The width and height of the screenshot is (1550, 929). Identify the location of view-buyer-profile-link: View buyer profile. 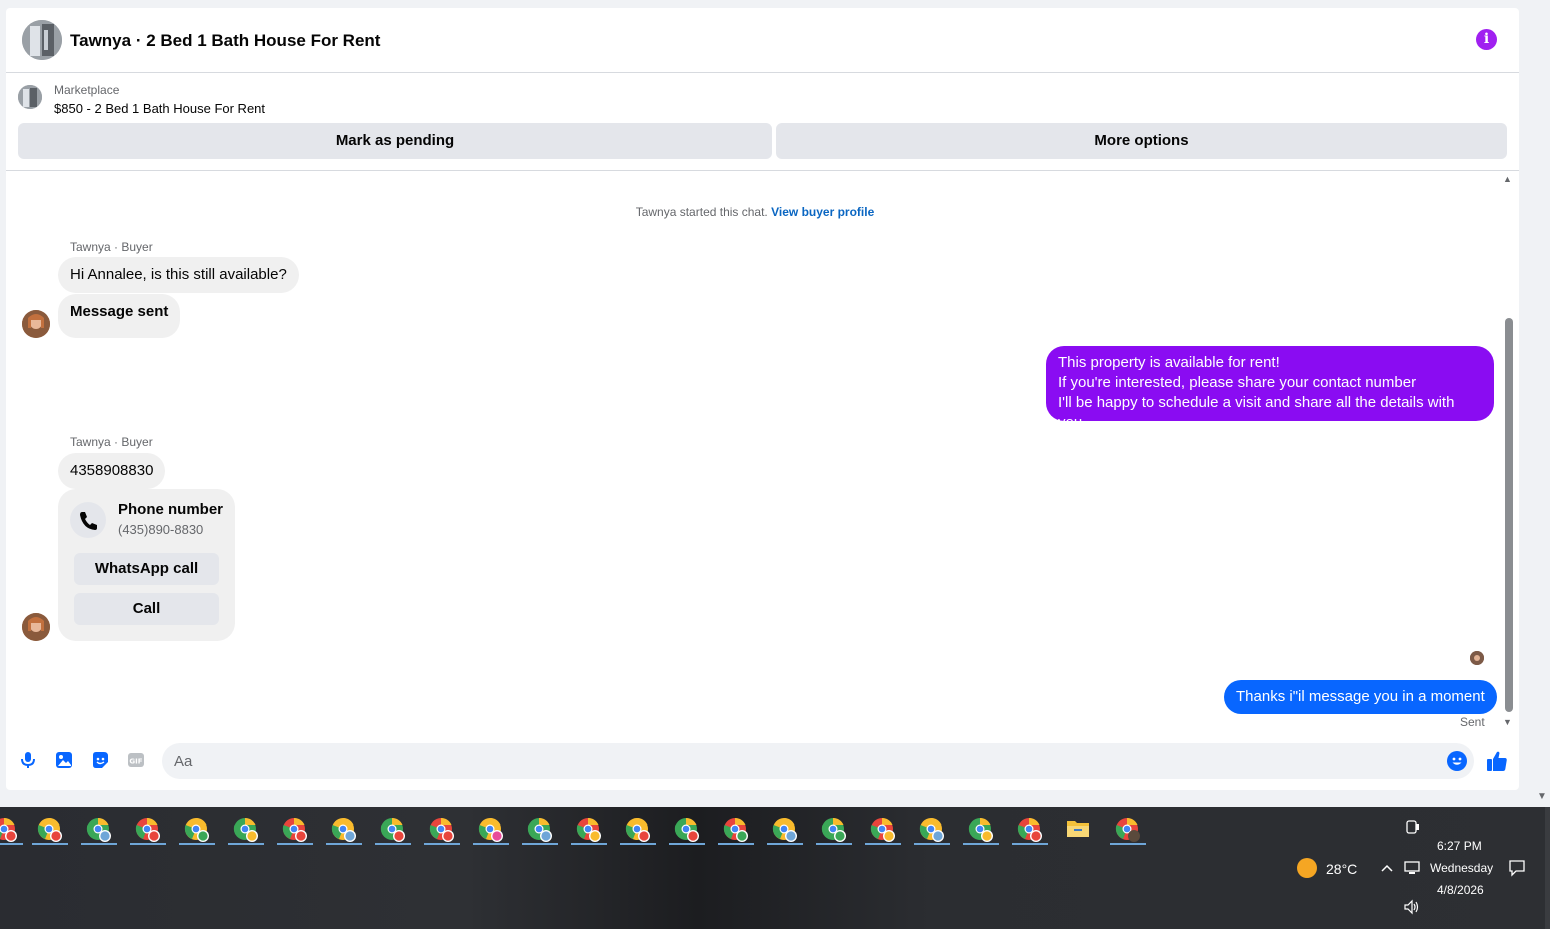
(822, 212).